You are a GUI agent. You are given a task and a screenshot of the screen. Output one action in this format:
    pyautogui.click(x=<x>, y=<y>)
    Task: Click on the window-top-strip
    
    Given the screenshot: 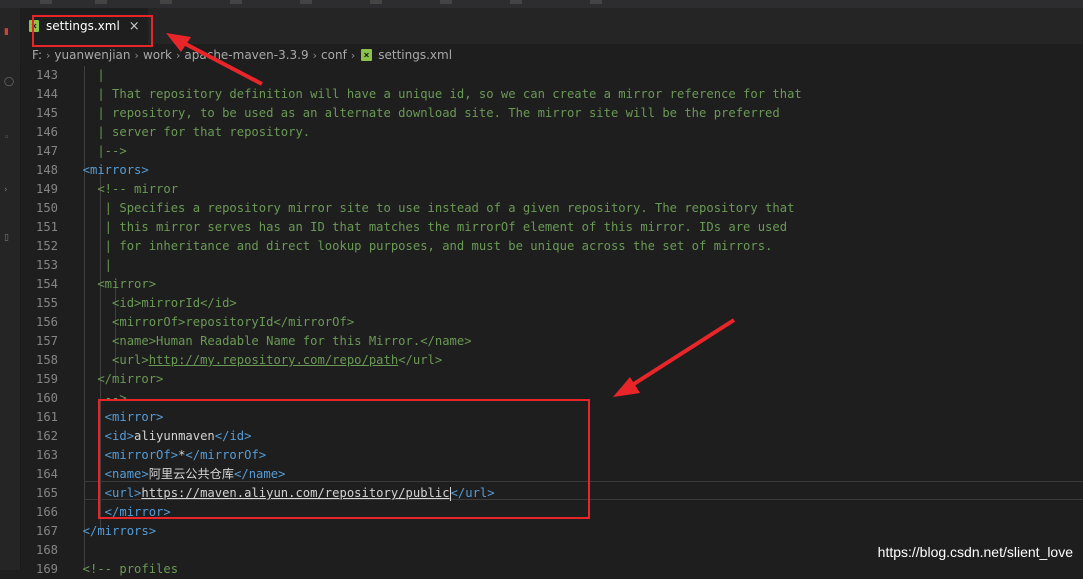 What is the action you would take?
    pyautogui.click(x=541, y=4)
    